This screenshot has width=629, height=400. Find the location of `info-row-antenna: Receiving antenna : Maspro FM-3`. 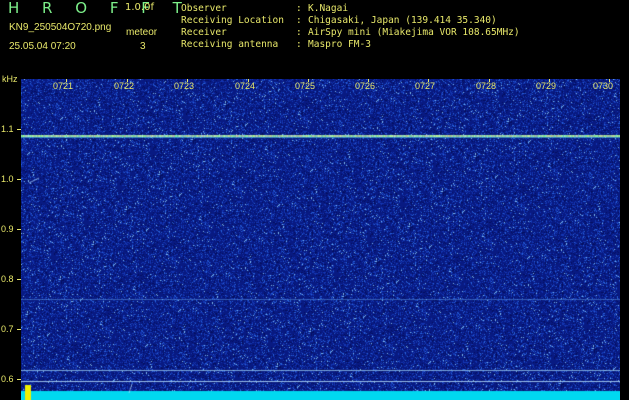

info-row-antenna: Receiving antenna : Maspro FM-3 is located at coordinates (350, 45).